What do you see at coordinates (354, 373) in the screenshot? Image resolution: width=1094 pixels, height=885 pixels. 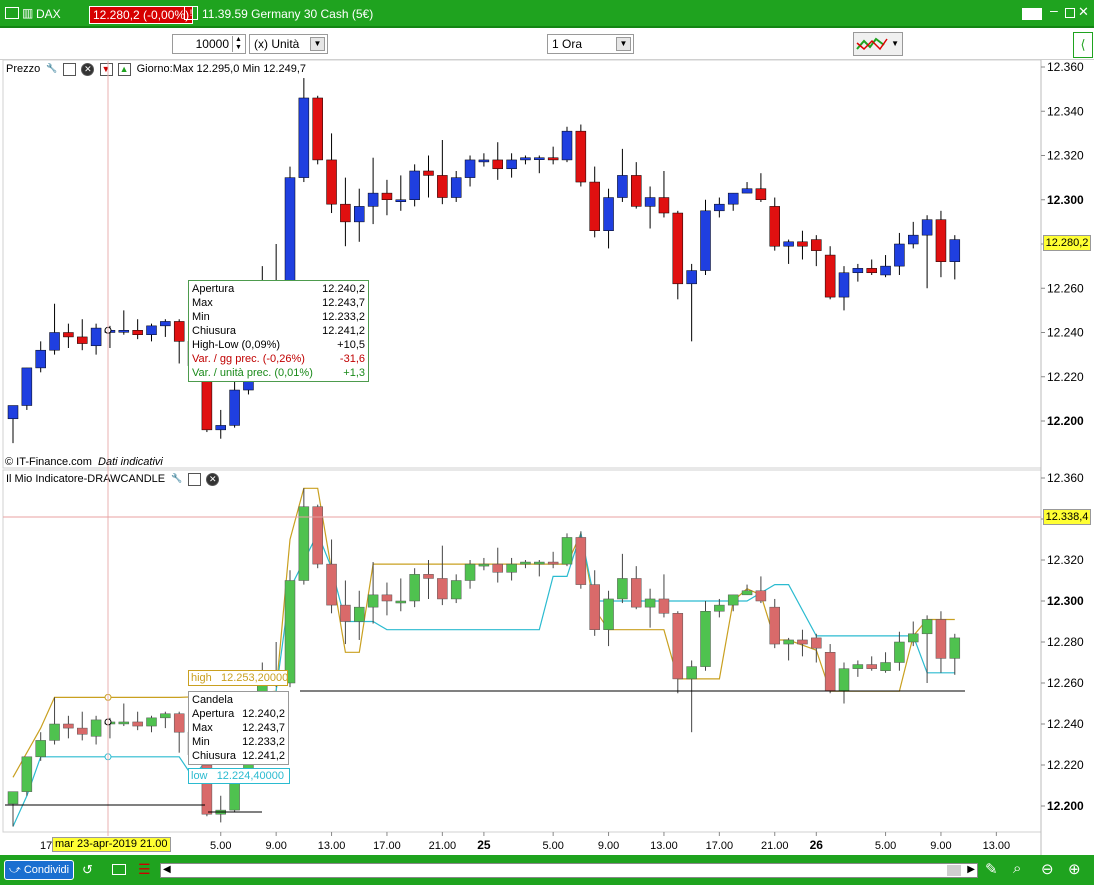 I see `tooltip-value: +1,3` at bounding box center [354, 373].